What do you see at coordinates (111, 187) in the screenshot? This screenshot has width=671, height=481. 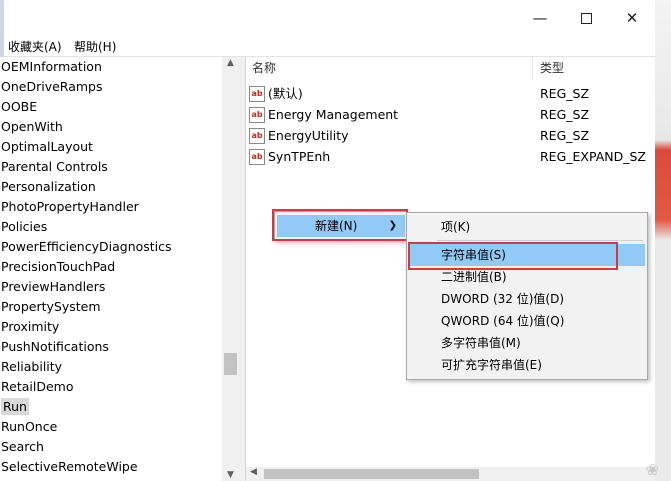 I see `tree-item: Personalization` at bounding box center [111, 187].